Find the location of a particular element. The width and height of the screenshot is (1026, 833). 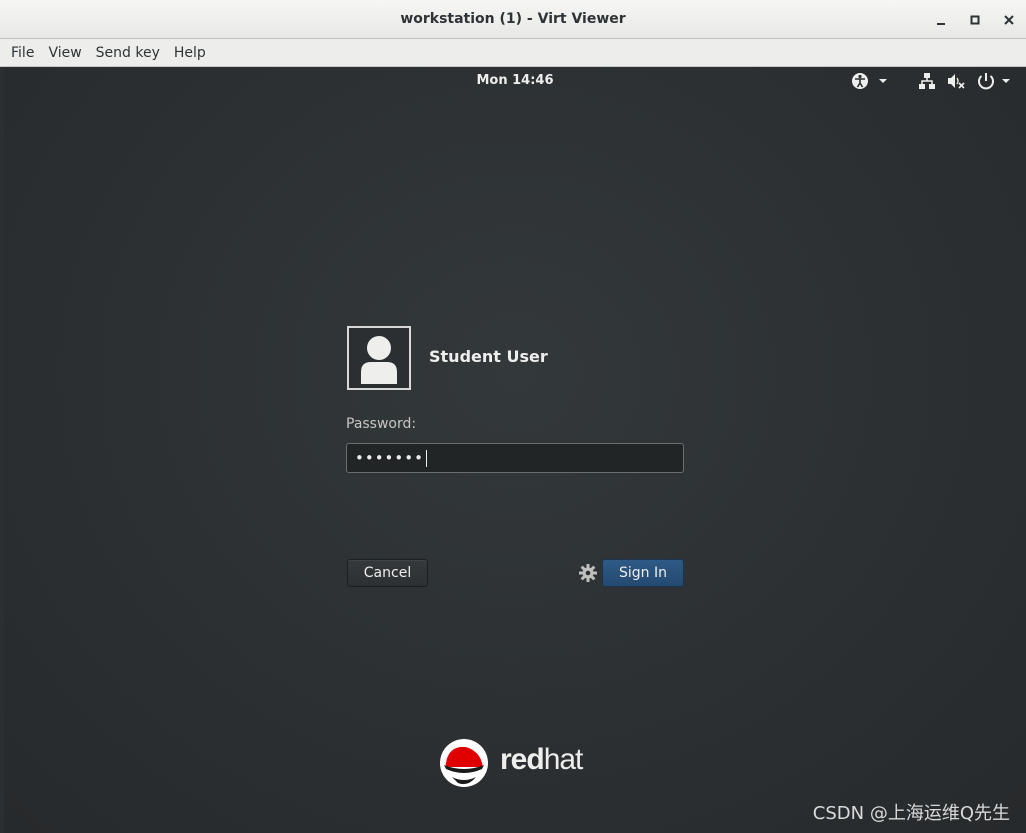

password-label: Password: is located at coordinates (381, 424).